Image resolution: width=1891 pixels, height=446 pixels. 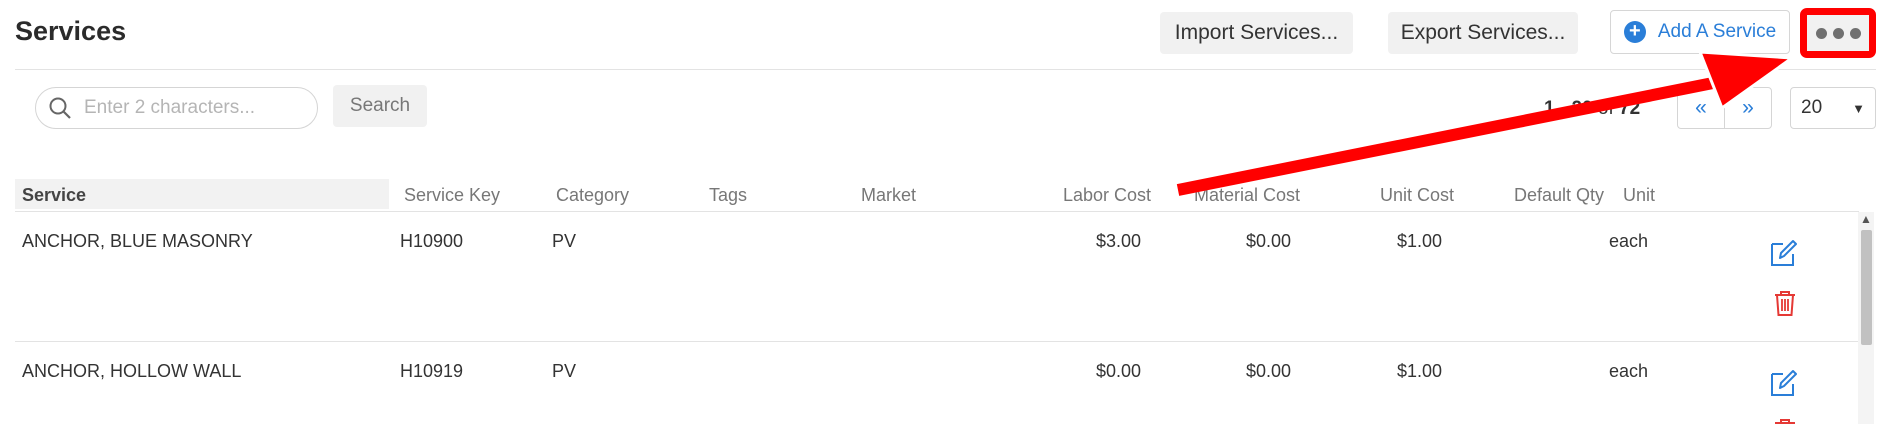 What do you see at coordinates (945, 69) in the screenshot?
I see `header-divider` at bounding box center [945, 69].